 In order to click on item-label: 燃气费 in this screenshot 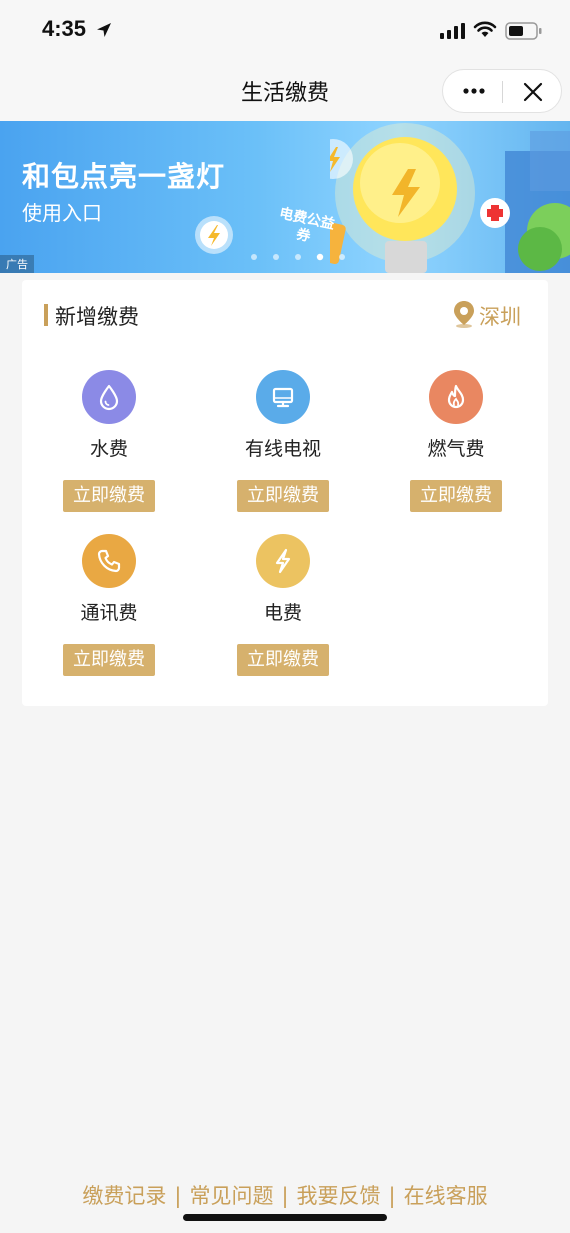, I will do `click(456, 449)`.